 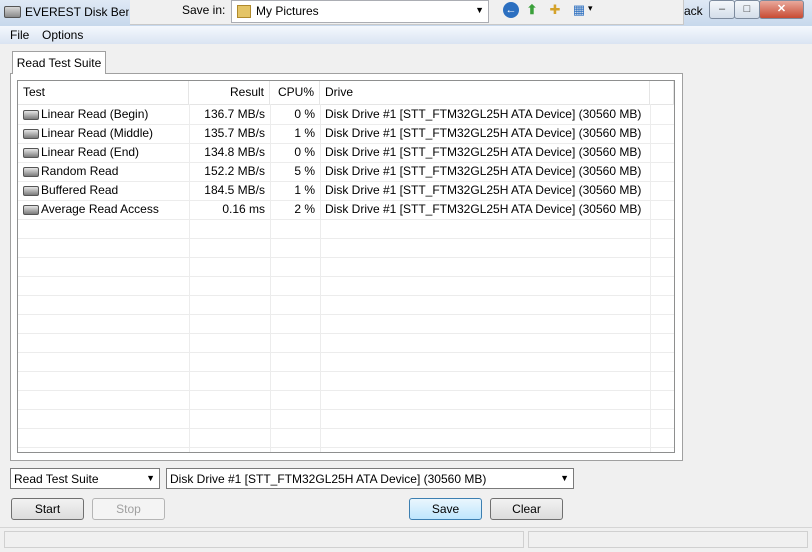 I want to click on folder-icon, so click(x=244, y=11).